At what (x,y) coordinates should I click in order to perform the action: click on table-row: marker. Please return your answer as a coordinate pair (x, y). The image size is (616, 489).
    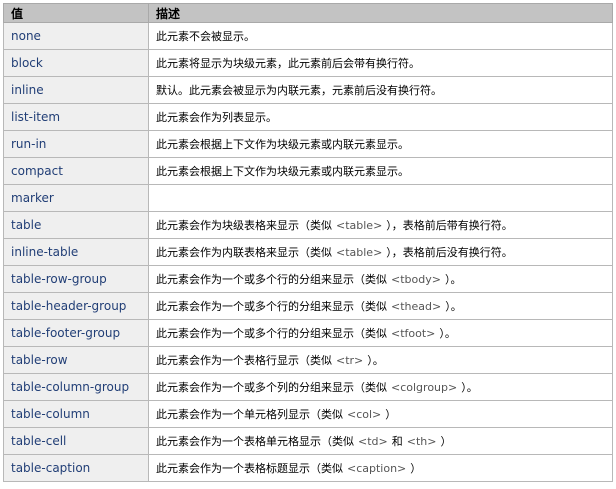
    Looking at the image, I should click on (308, 198).